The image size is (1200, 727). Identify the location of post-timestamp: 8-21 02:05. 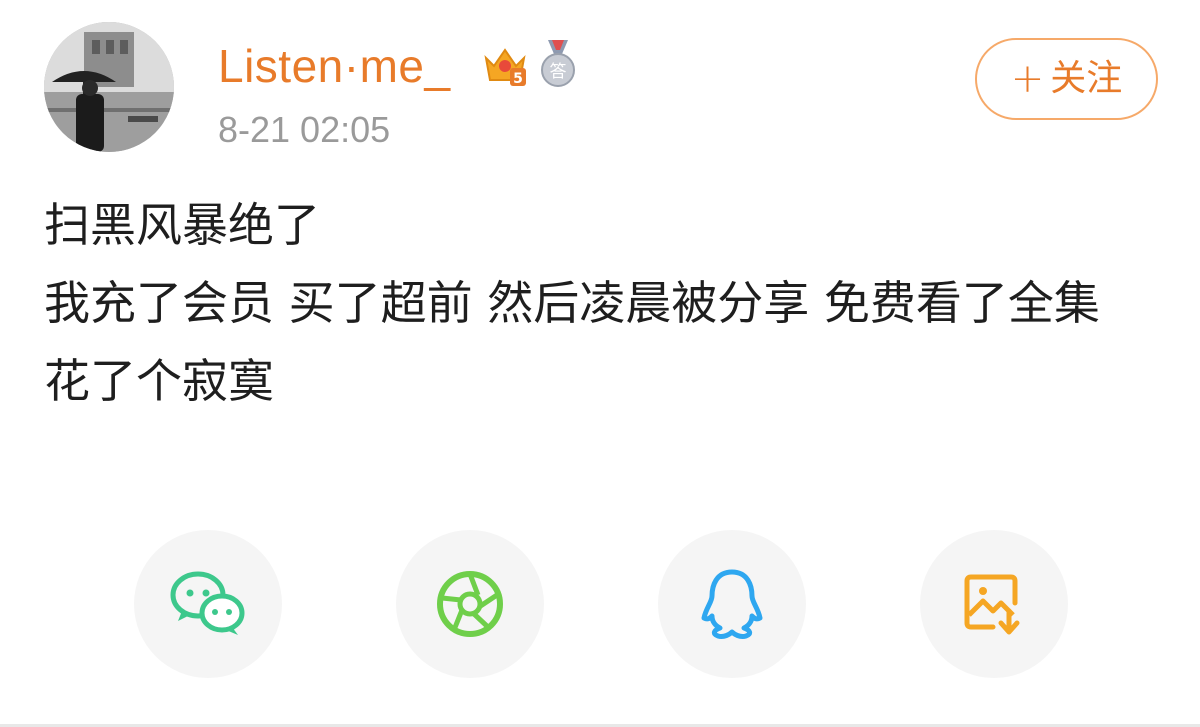
(304, 129).